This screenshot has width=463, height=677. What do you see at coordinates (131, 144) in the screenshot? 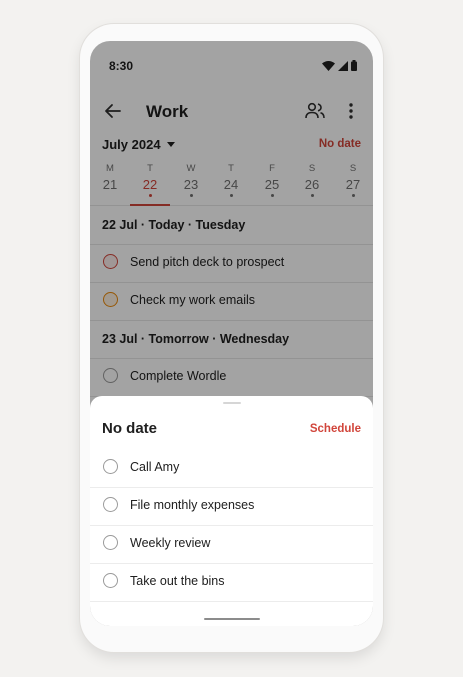
I see `month-label: July 2024` at bounding box center [131, 144].